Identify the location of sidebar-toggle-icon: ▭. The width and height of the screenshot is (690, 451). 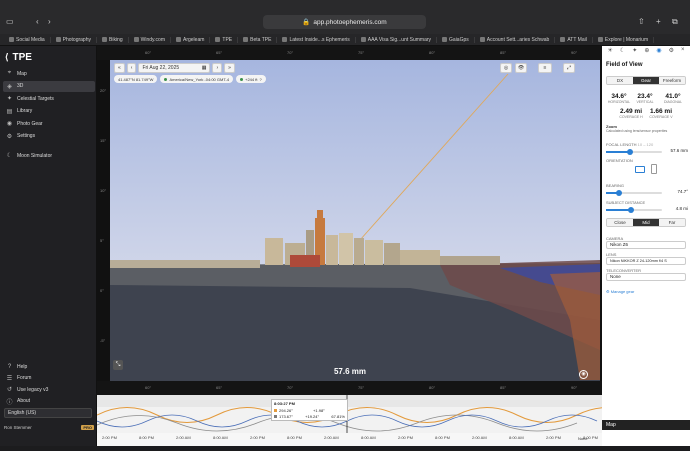
(10, 22).